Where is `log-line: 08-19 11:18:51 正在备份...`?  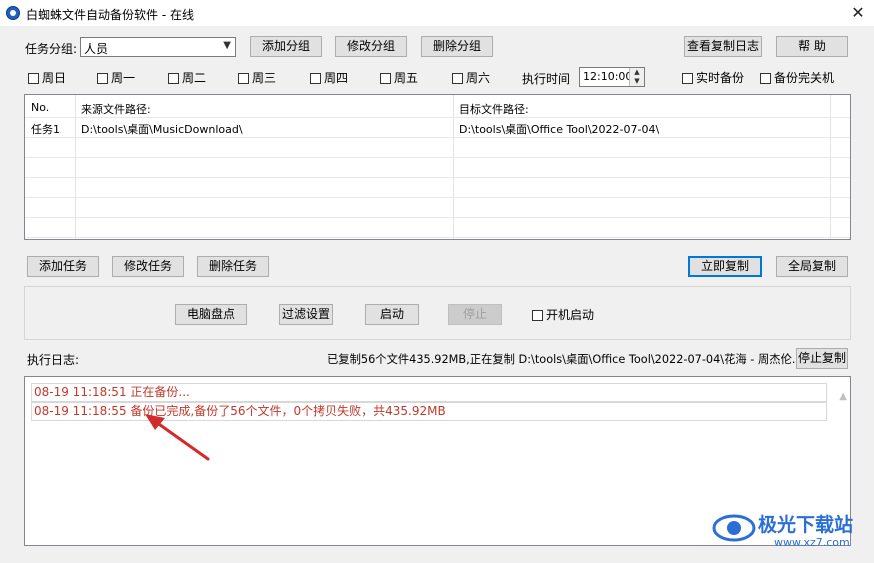 log-line: 08-19 11:18:51 正在备份... is located at coordinates (429, 392).